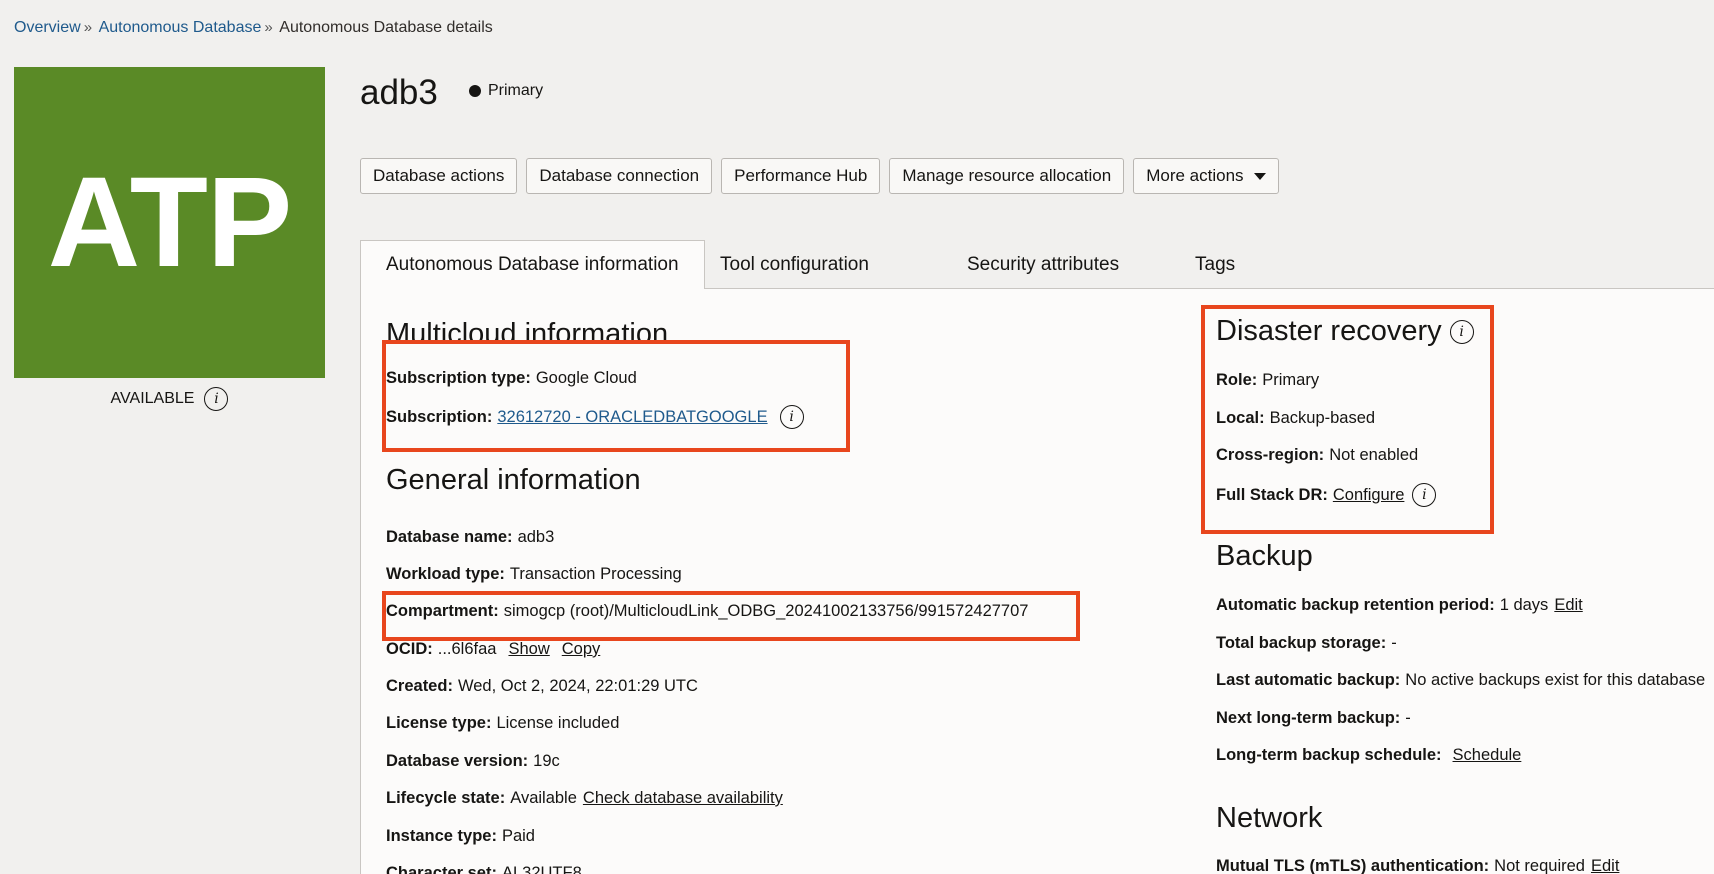  What do you see at coordinates (439, 723) in the screenshot?
I see `field-label: License type:` at bounding box center [439, 723].